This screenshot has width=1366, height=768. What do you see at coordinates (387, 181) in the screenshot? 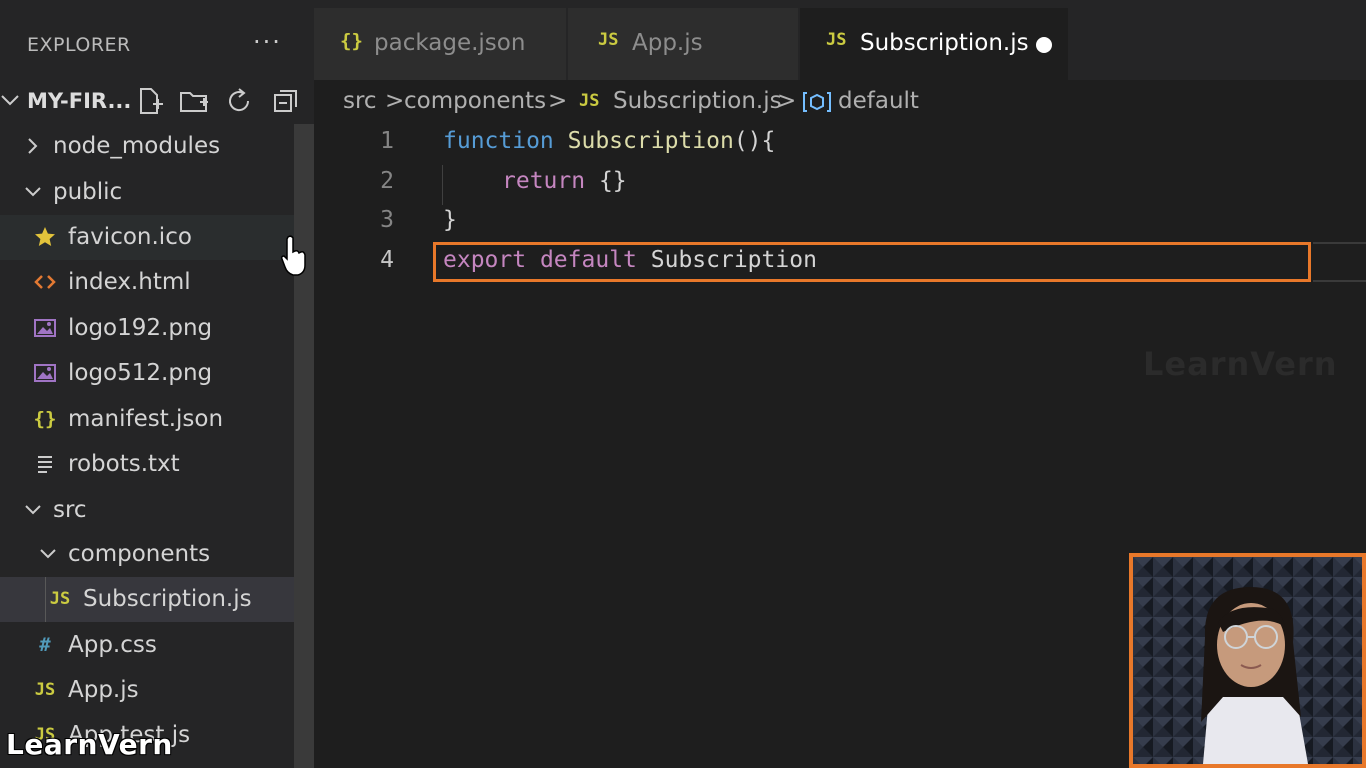
I see `line-number: 2` at bounding box center [387, 181].